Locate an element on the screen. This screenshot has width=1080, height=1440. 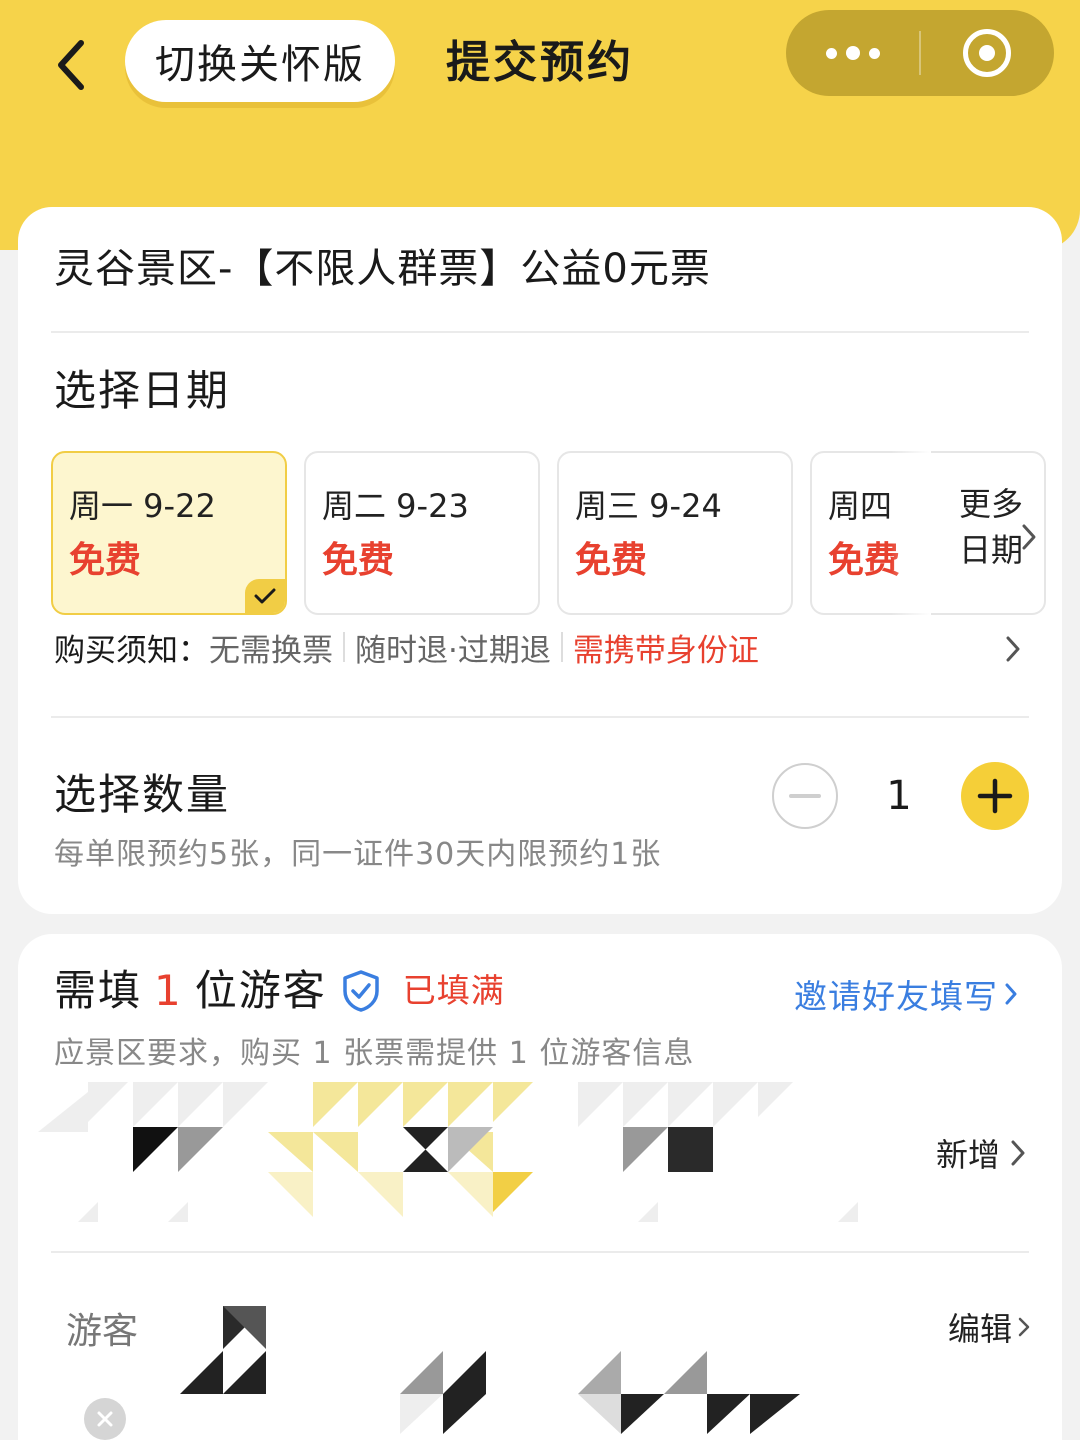
date-option: 周一 9-22 免费 is located at coordinates (169, 533).